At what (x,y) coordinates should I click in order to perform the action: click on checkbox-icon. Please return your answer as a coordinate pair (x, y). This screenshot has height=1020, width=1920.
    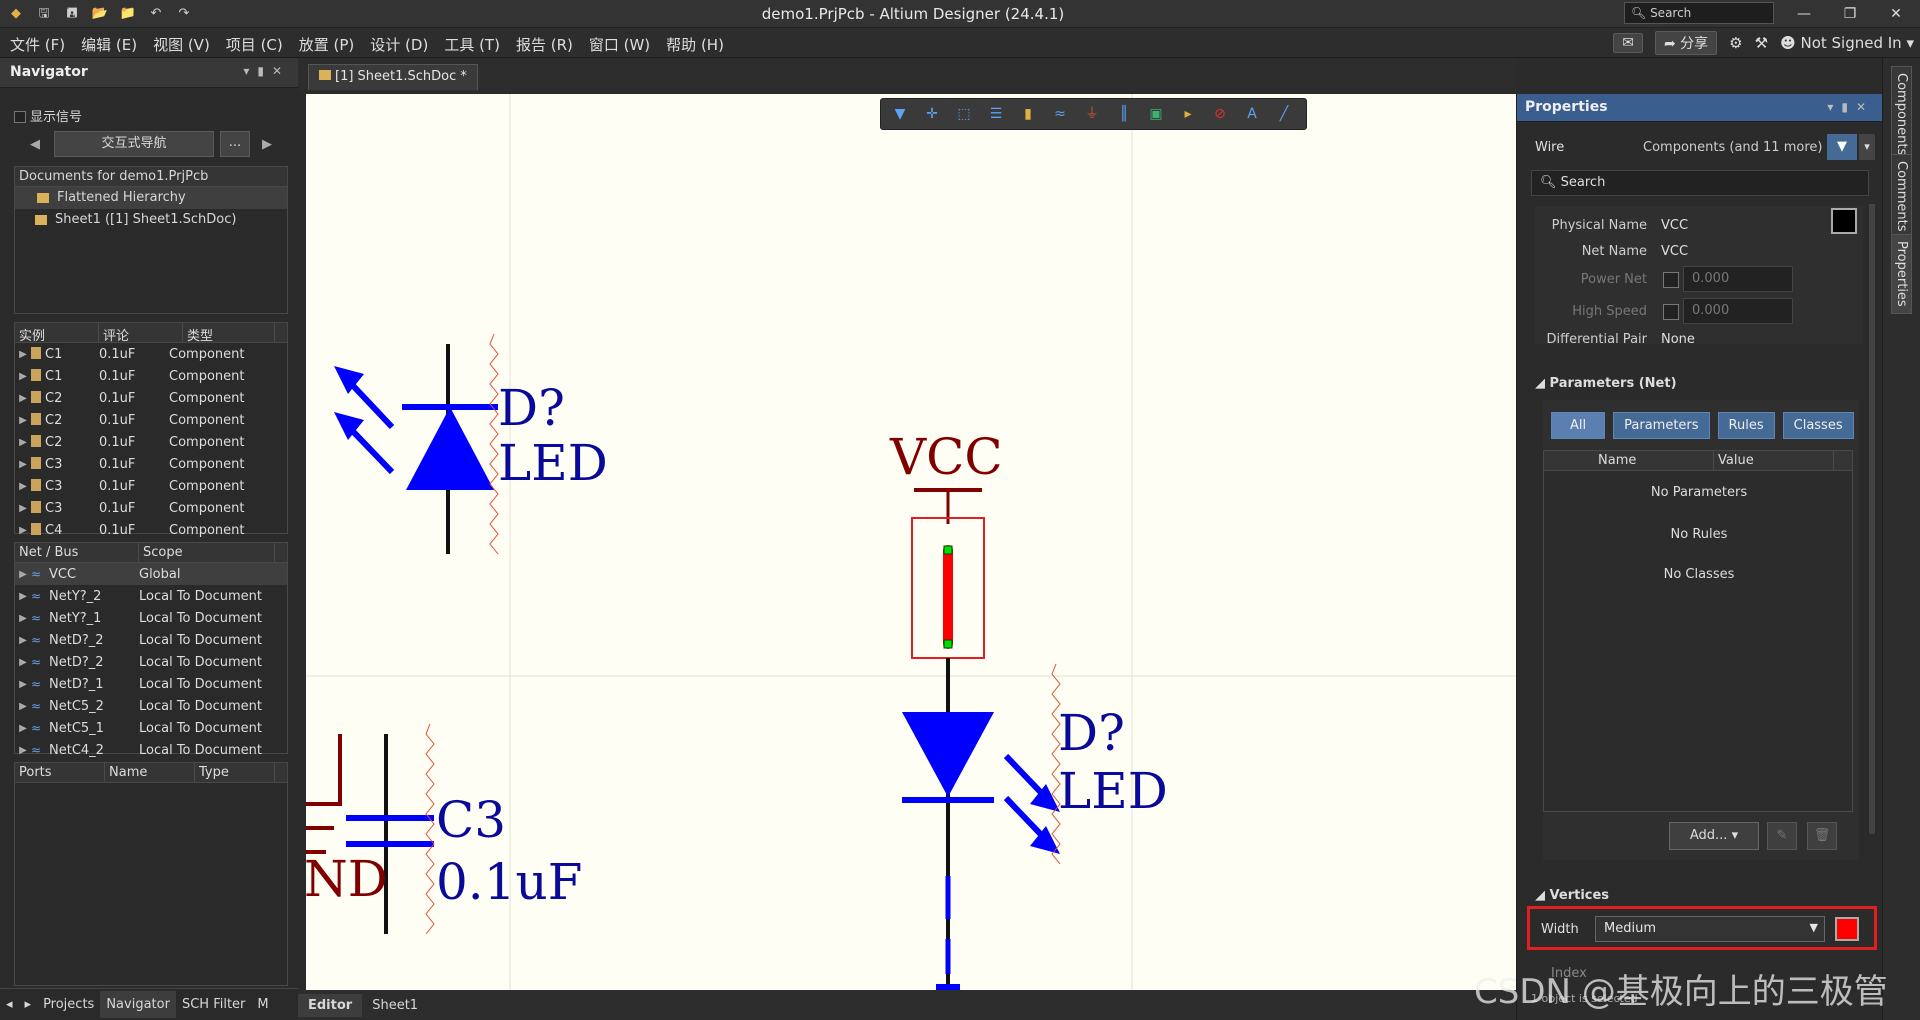
    Looking at the image, I should click on (20, 117).